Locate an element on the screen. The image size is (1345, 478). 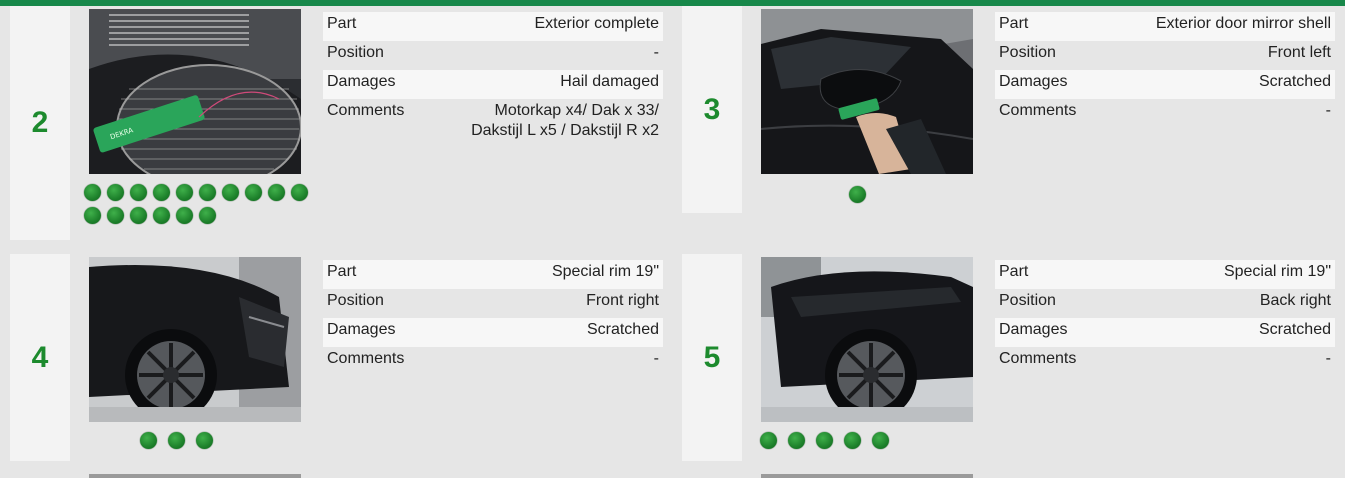
part-value: Exterior door mirror shell is located at coordinates (1243, 23).